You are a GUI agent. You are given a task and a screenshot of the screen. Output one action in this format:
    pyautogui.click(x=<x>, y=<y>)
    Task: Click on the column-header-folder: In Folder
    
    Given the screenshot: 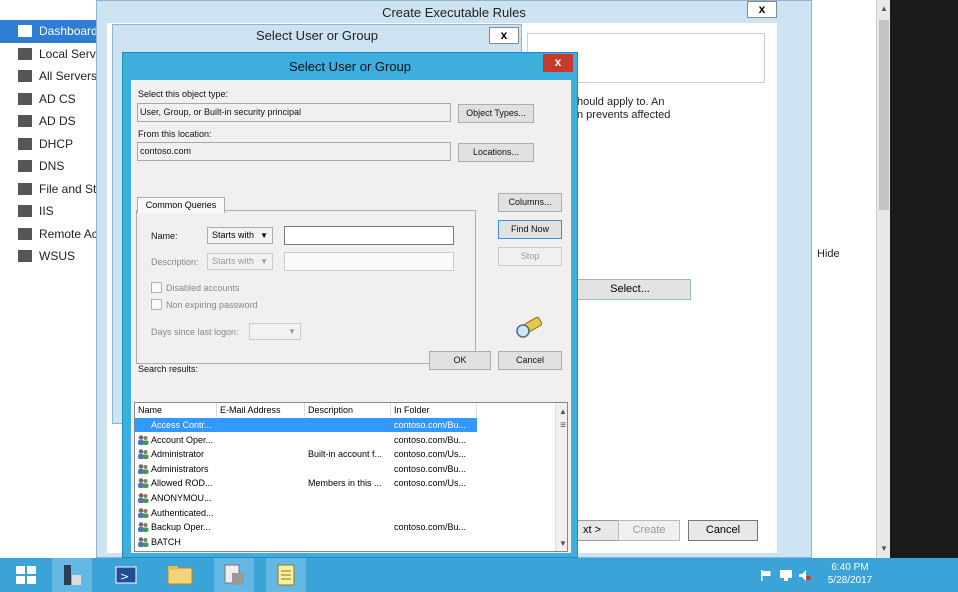 What is the action you would take?
    pyautogui.click(x=434, y=410)
    